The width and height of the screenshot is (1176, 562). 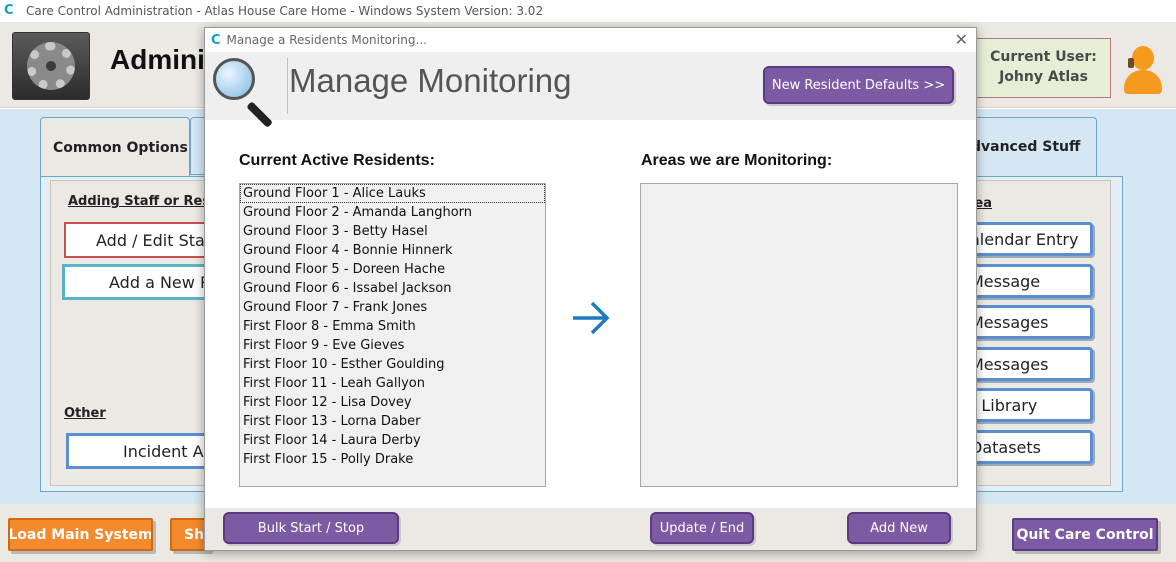 I want to click on new-resident-defaults-button: New Resident Defaults >>, so click(x=858, y=85).